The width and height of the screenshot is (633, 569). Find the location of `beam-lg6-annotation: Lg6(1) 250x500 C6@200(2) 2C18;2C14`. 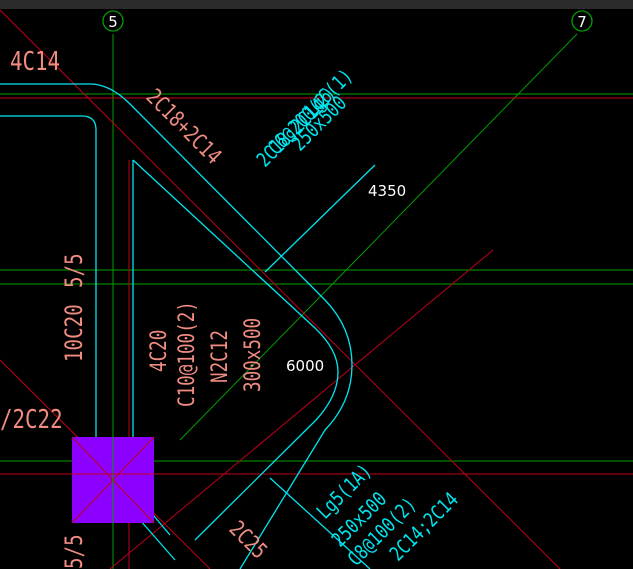

beam-lg6-annotation: Lg6(1) 250x500 C6@200(2) 2C18;2C14 is located at coordinates (305, 118).